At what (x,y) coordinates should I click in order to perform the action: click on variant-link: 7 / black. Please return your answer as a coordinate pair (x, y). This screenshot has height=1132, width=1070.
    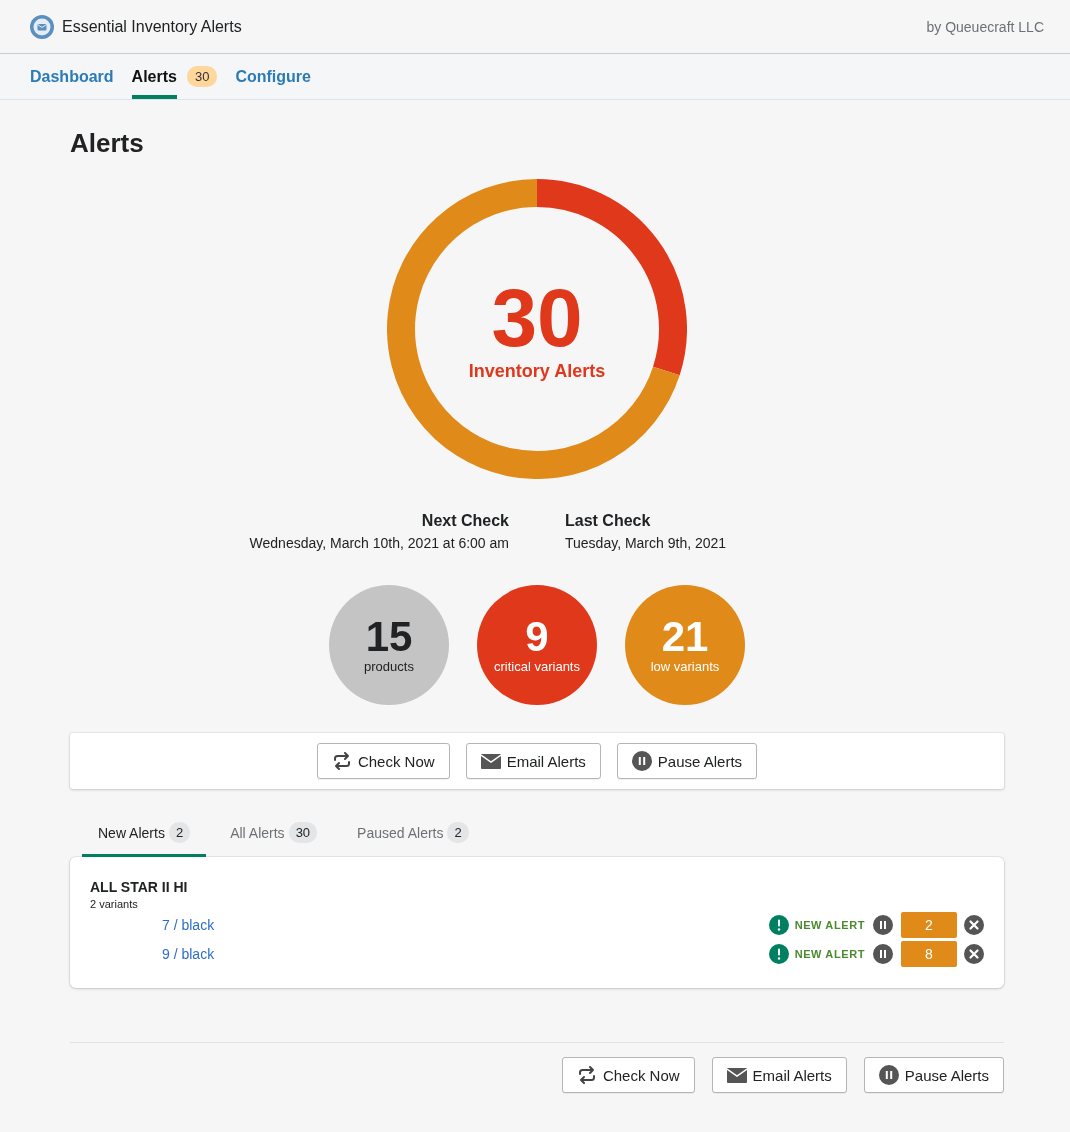
    Looking at the image, I should click on (465, 924).